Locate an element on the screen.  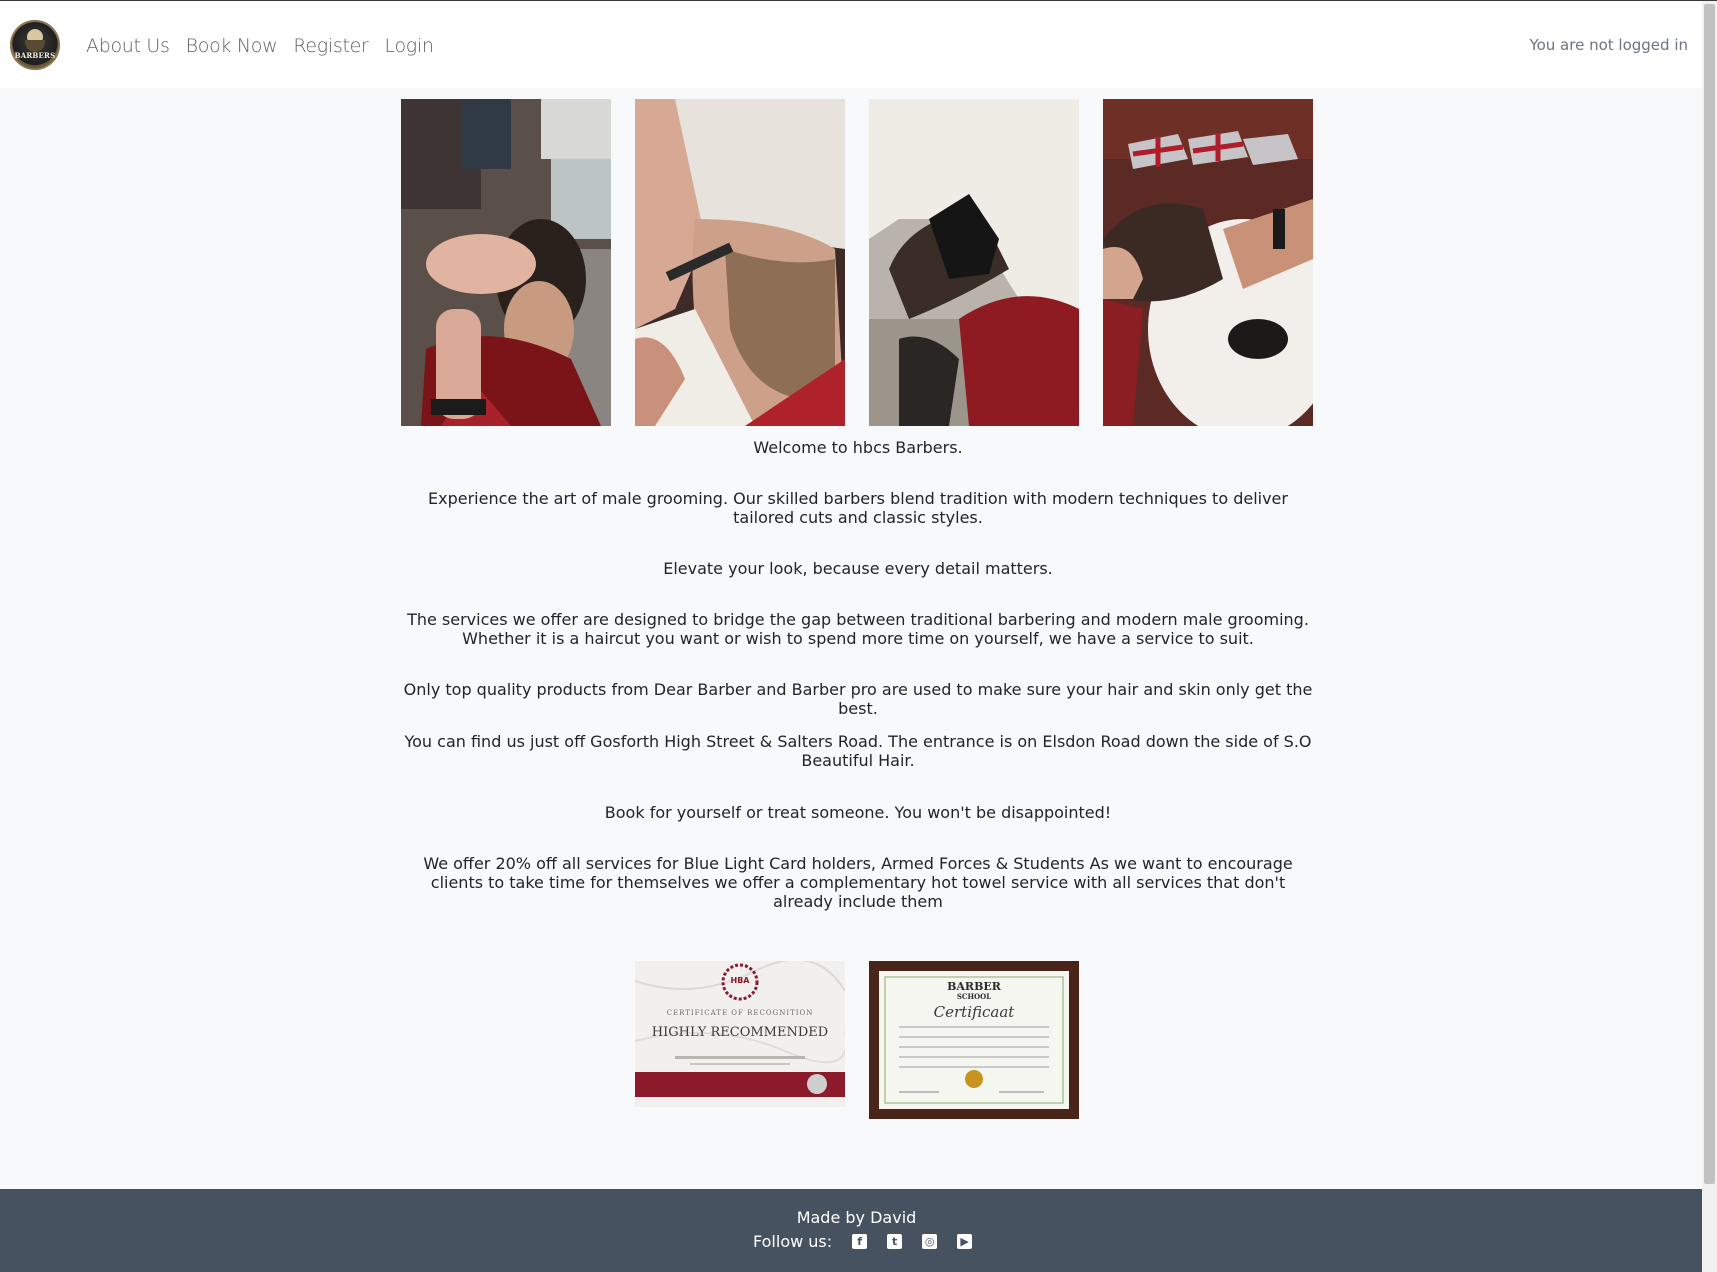
recognition-heading: CERTIFICATE OF RECOGNITION is located at coordinates (740, 1013).